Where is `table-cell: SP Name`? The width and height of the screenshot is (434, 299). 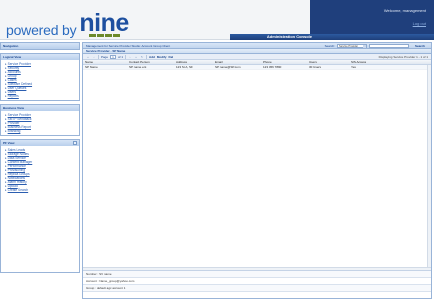
table-cell: SP Name is located at coordinates (91, 67).